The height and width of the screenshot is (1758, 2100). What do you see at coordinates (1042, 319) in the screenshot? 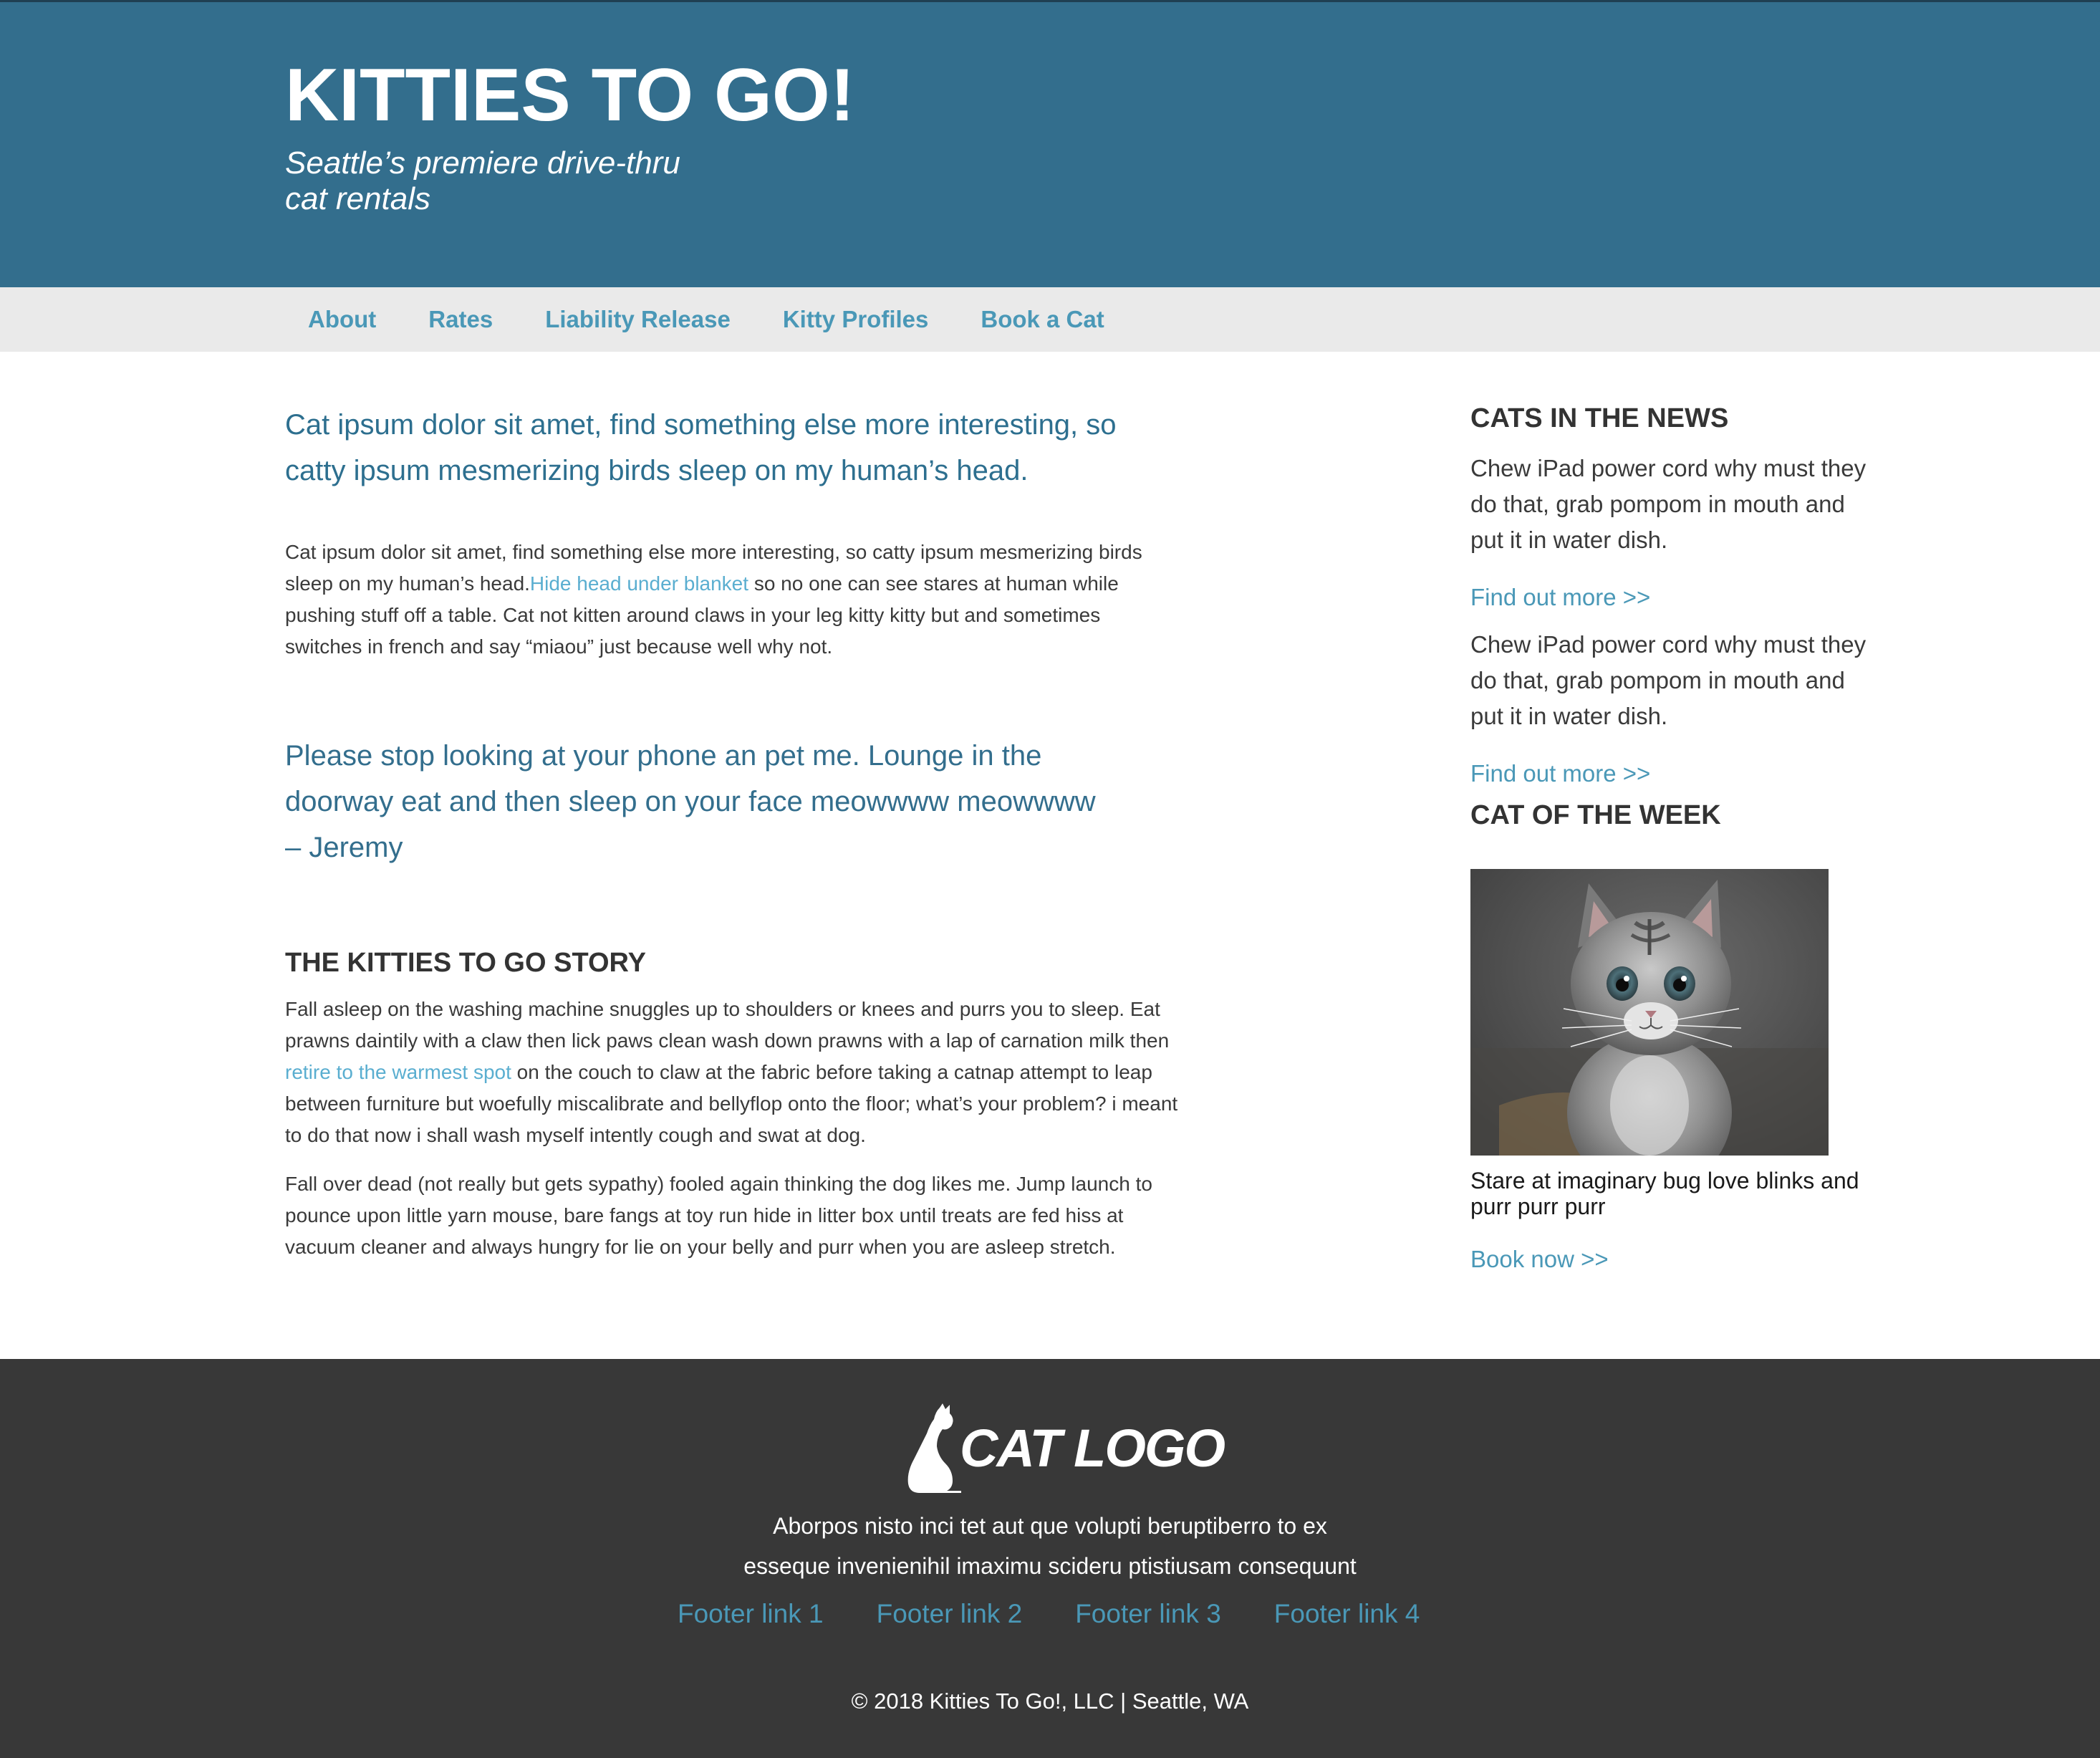
I see `nav-item-book-a-cat: Book a Cat` at bounding box center [1042, 319].